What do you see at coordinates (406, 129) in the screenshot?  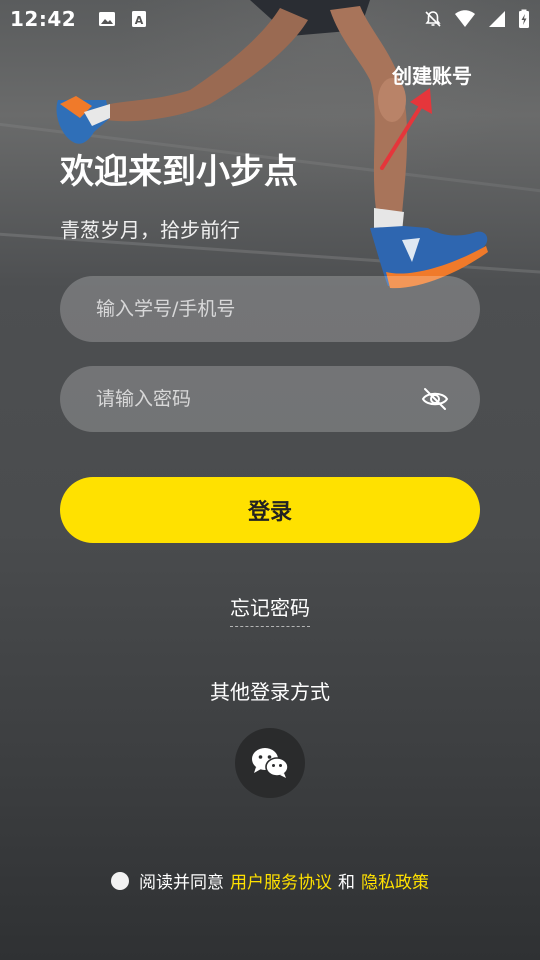 I see `annotation-arrow-icon` at bounding box center [406, 129].